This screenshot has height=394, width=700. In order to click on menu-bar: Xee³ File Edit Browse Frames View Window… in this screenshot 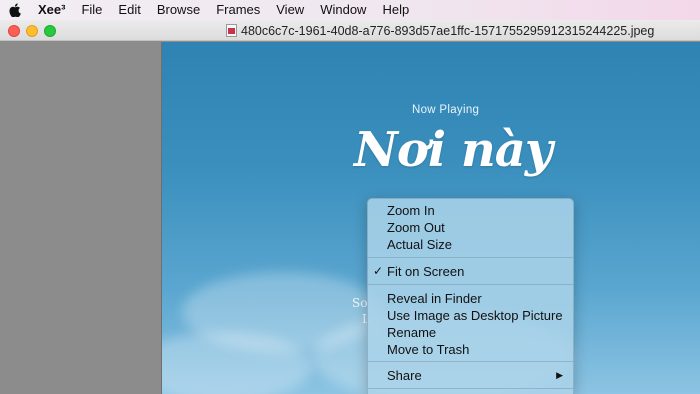, I will do `click(350, 10)`.